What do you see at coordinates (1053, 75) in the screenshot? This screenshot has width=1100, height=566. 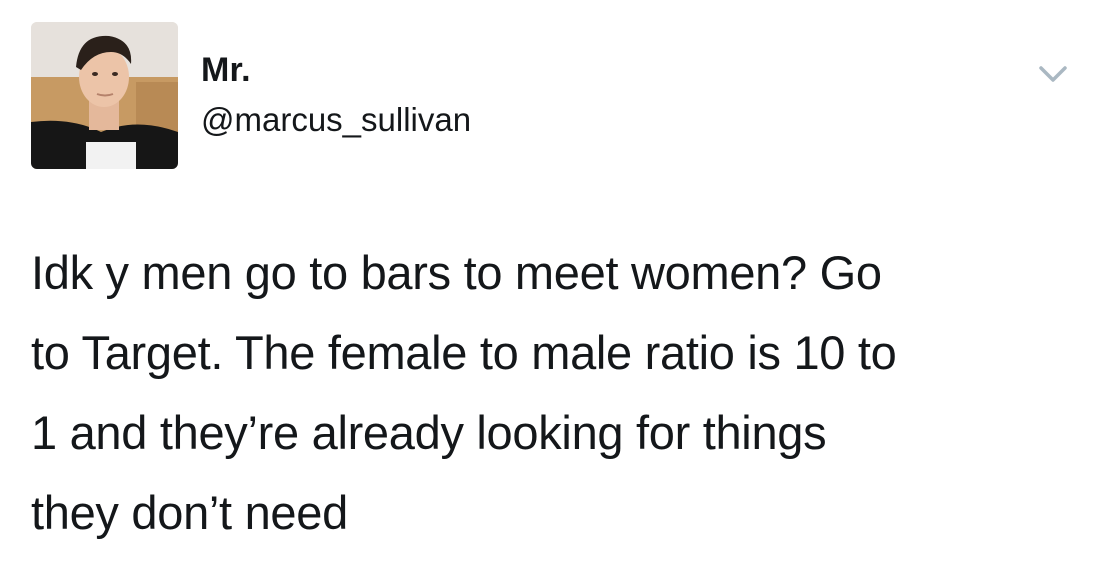 I see `chevron-down-icon` at bounding box center [1053, 75].